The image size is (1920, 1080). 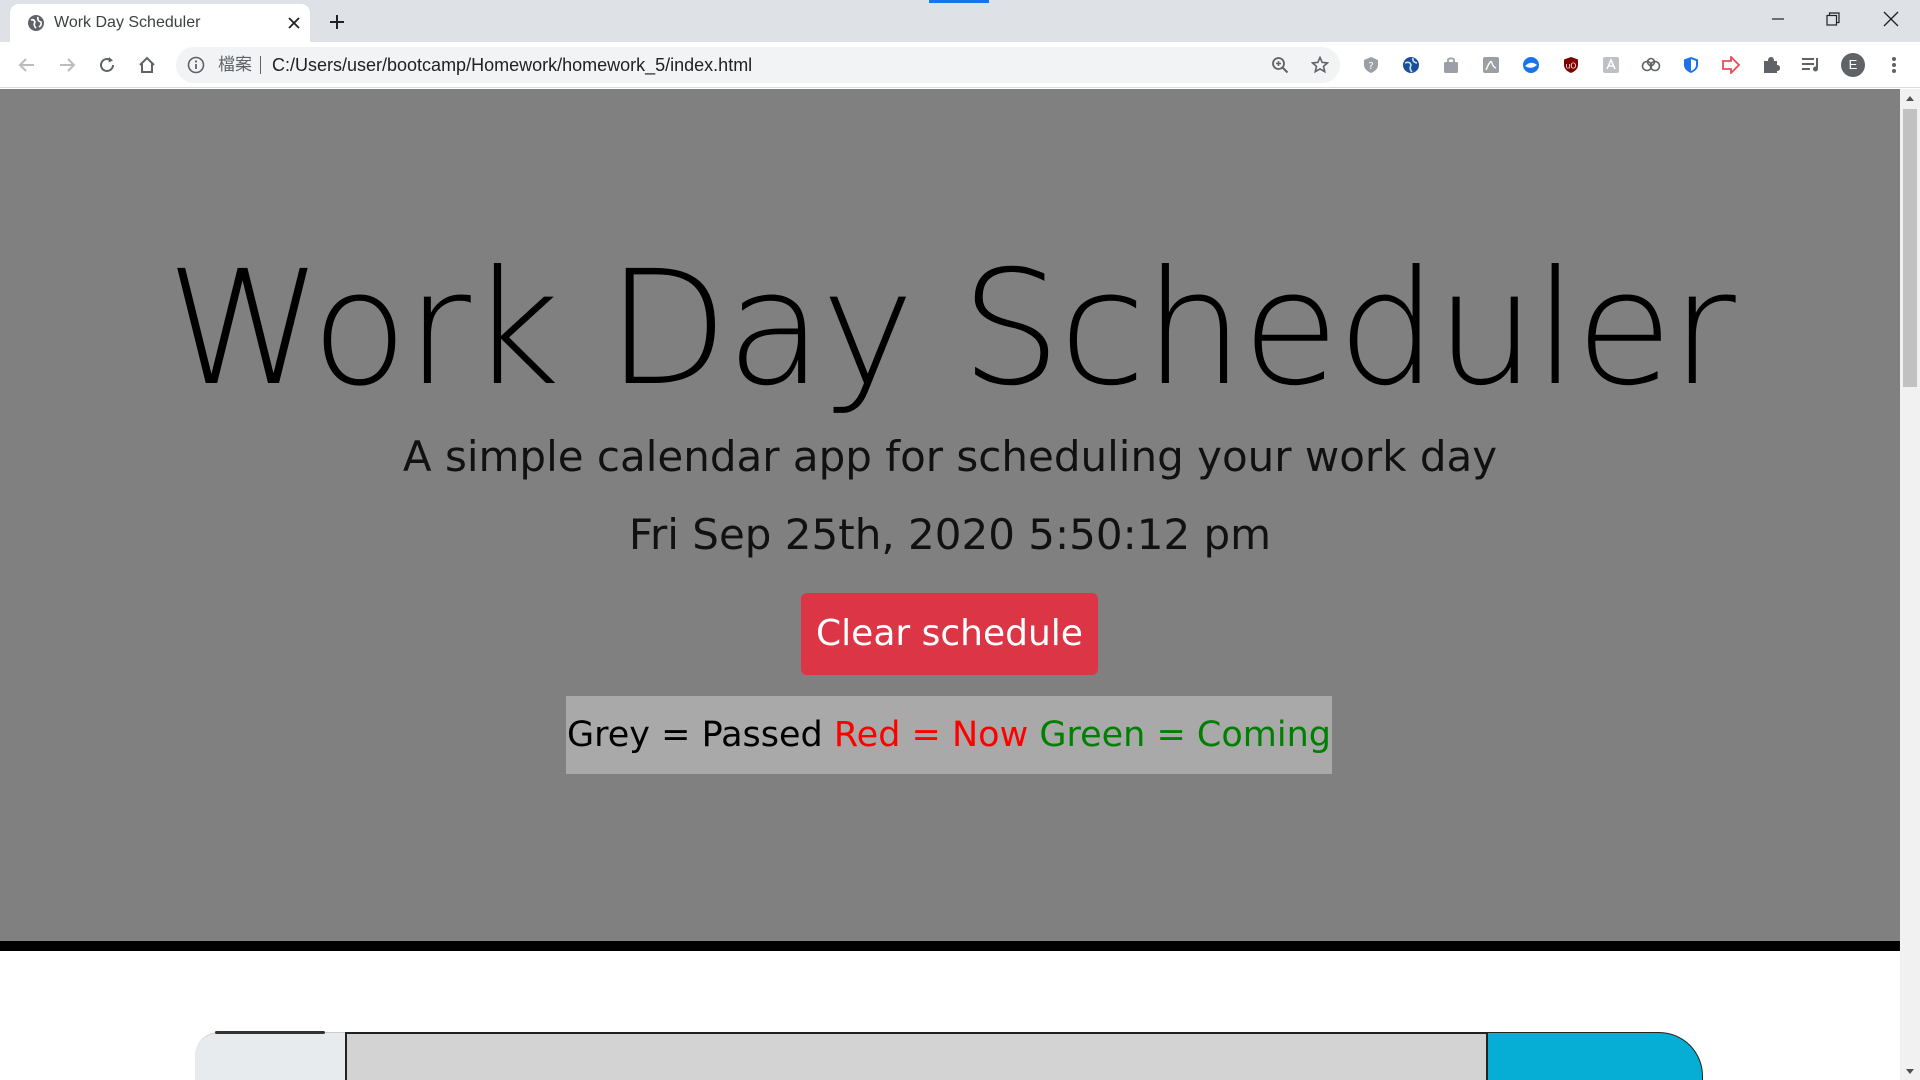 What do you see at coordinates (1185, 735) in the screenshot?
I see `legend-coming: Green = Coming` at bounding box center [1185, 735].